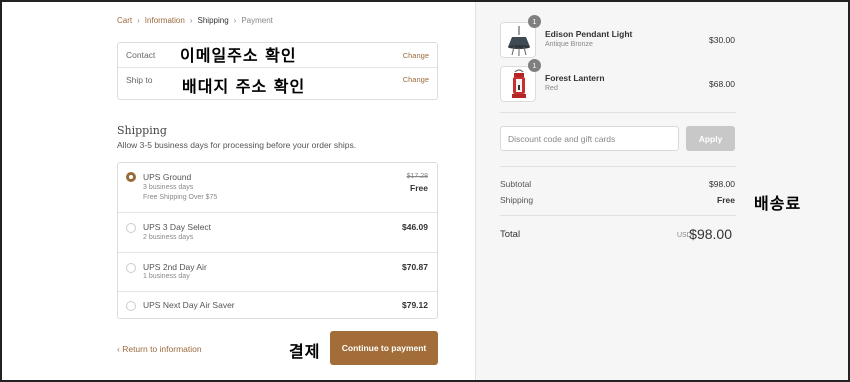 The image size is (850, 382). Describe the element at coordinates (417, 176) in the screenshot. I see `method-old-price: $17.28` at that location.